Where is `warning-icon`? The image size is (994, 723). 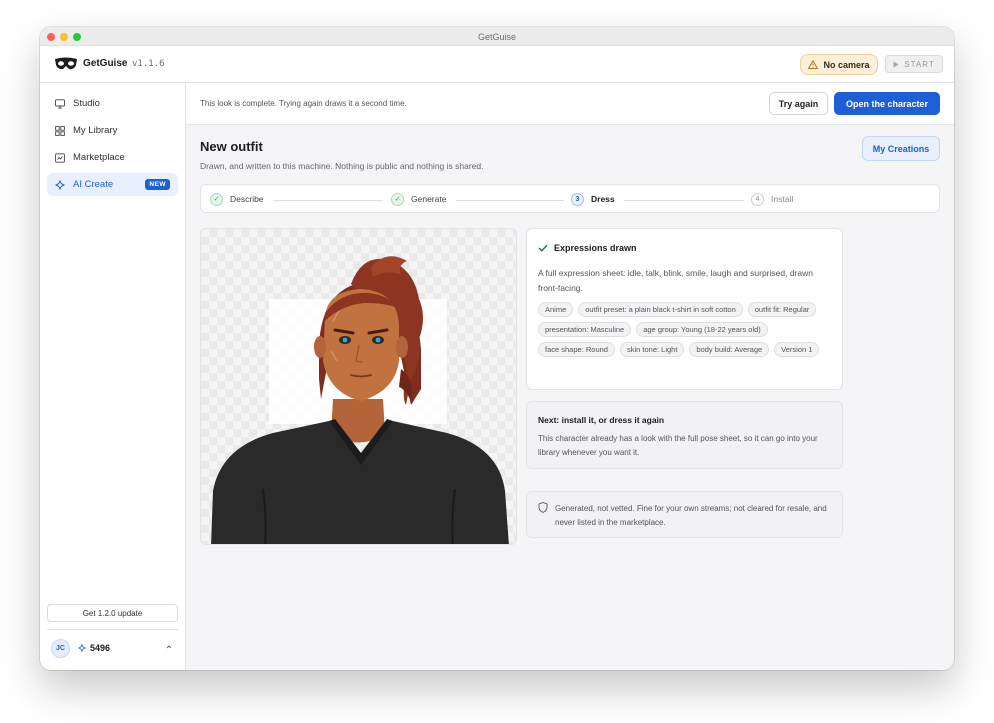
warning-icon is located at coordinates (813, 64).